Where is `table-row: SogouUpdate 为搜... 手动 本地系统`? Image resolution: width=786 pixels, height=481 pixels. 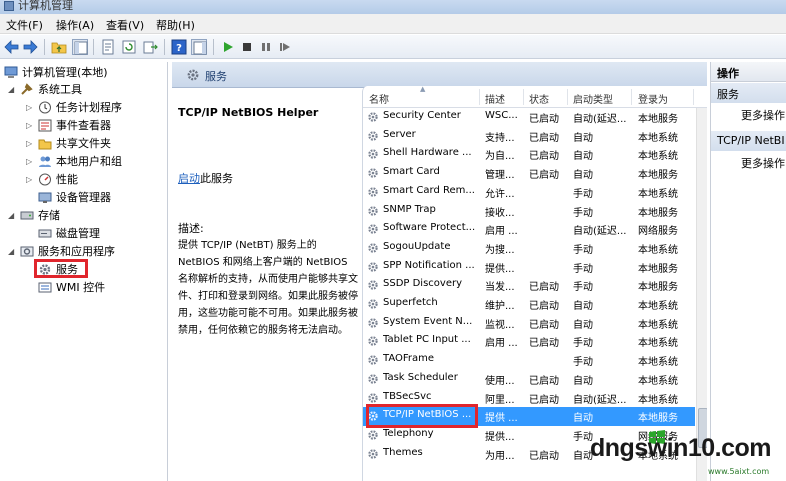
table-row: SogouUpdate 为搜... 手动 本地系统 is located at coordinates (529, 248).